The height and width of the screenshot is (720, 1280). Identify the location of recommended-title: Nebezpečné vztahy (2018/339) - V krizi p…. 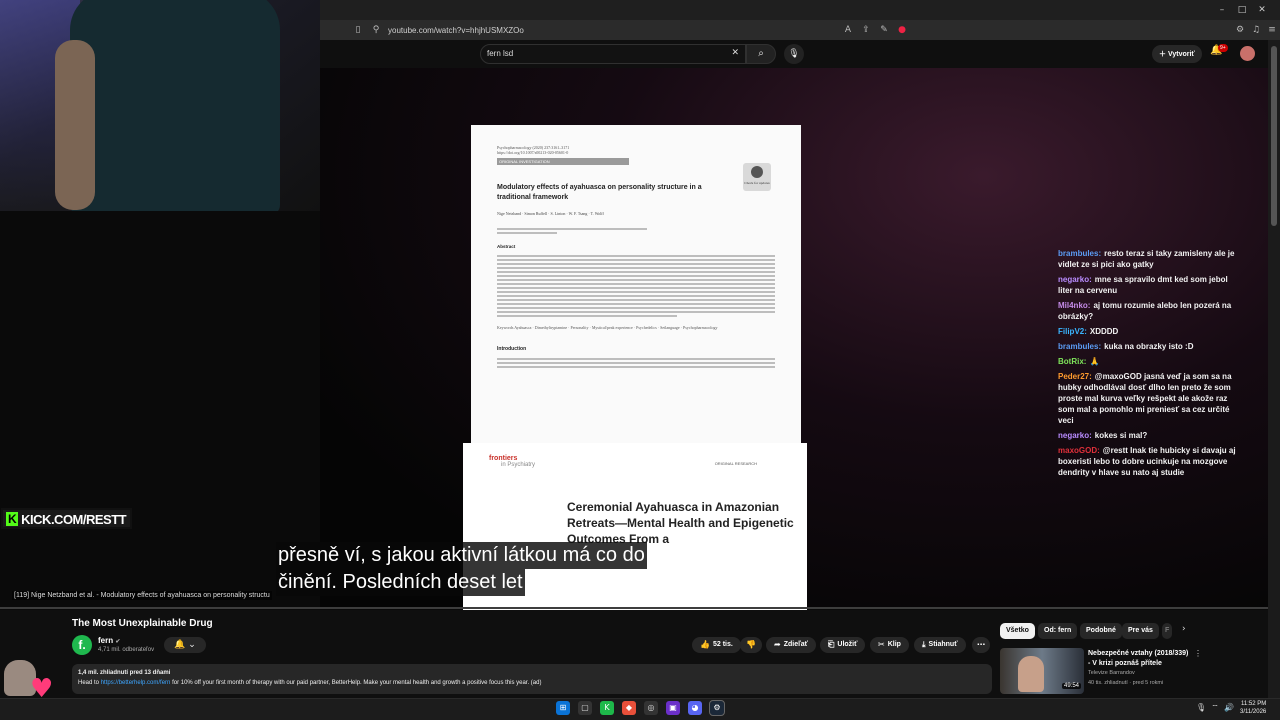
(1140, 659).